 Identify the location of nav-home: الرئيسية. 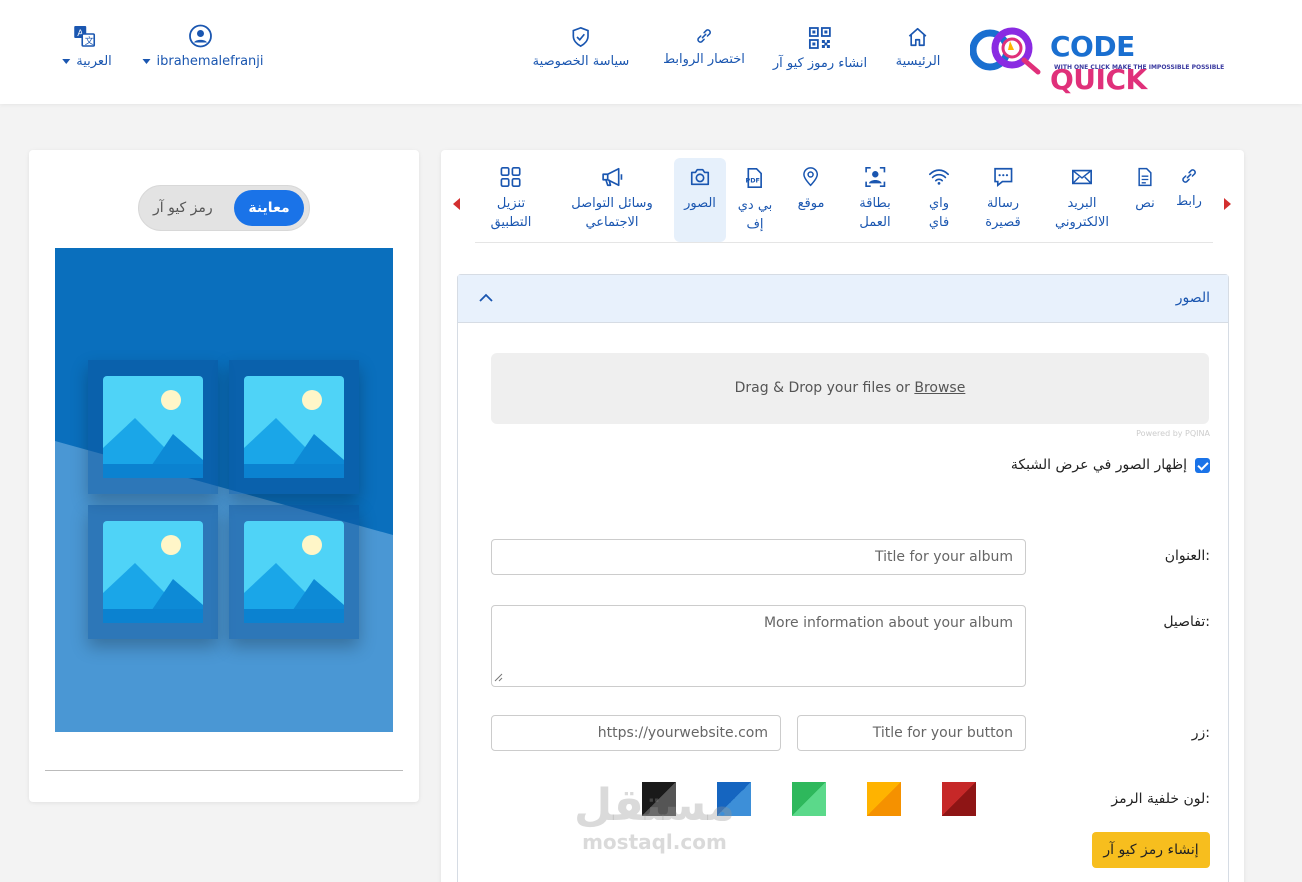
(918, 47).